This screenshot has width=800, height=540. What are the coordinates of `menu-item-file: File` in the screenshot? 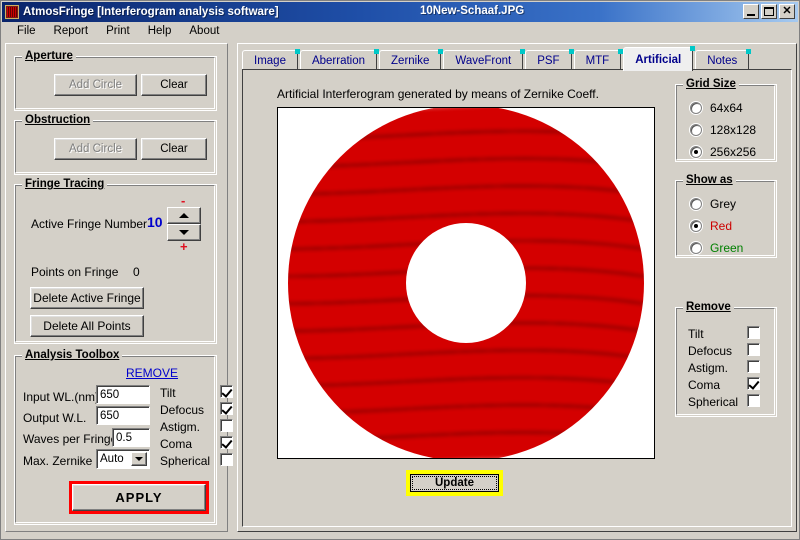 It's located at (26, 31).